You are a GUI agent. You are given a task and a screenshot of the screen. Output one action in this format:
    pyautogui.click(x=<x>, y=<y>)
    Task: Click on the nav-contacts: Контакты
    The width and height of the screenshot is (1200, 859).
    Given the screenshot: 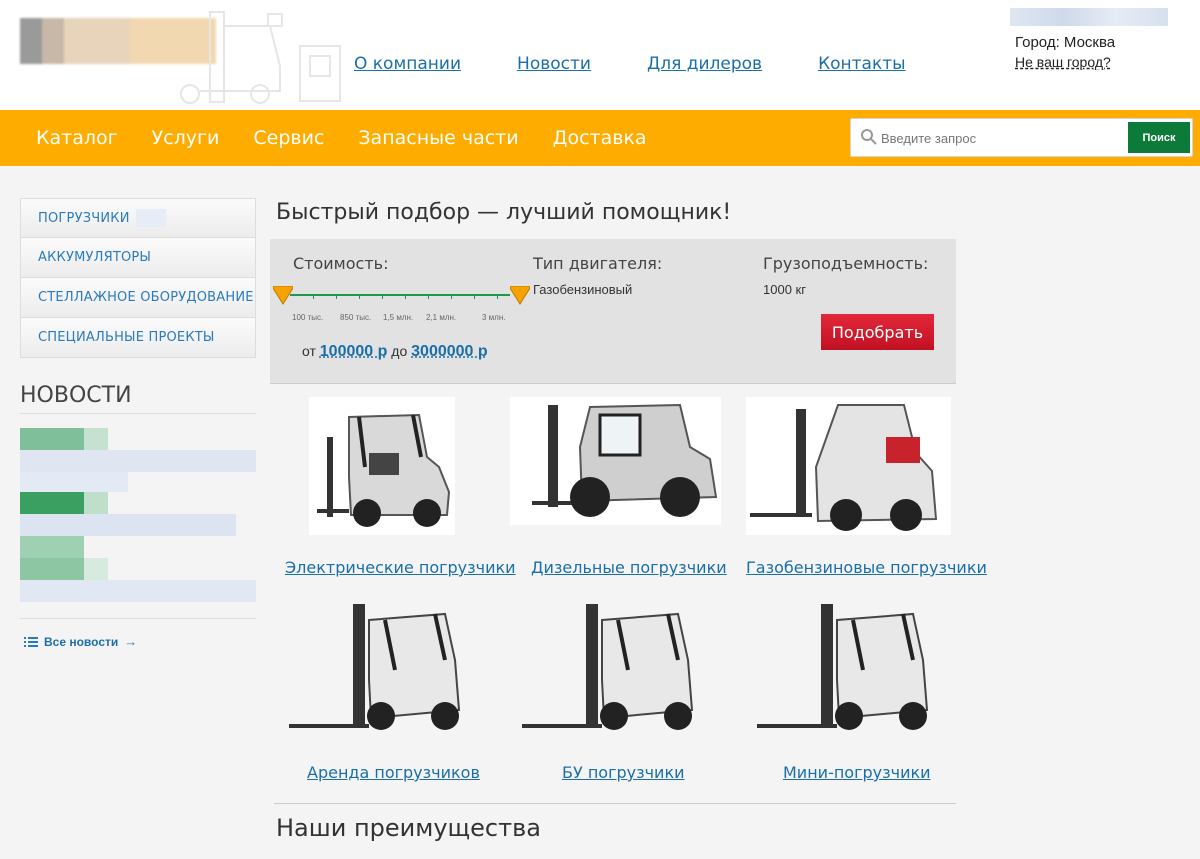 What is the action you would take?
    pyautogui.click(x=862, y=64)
    